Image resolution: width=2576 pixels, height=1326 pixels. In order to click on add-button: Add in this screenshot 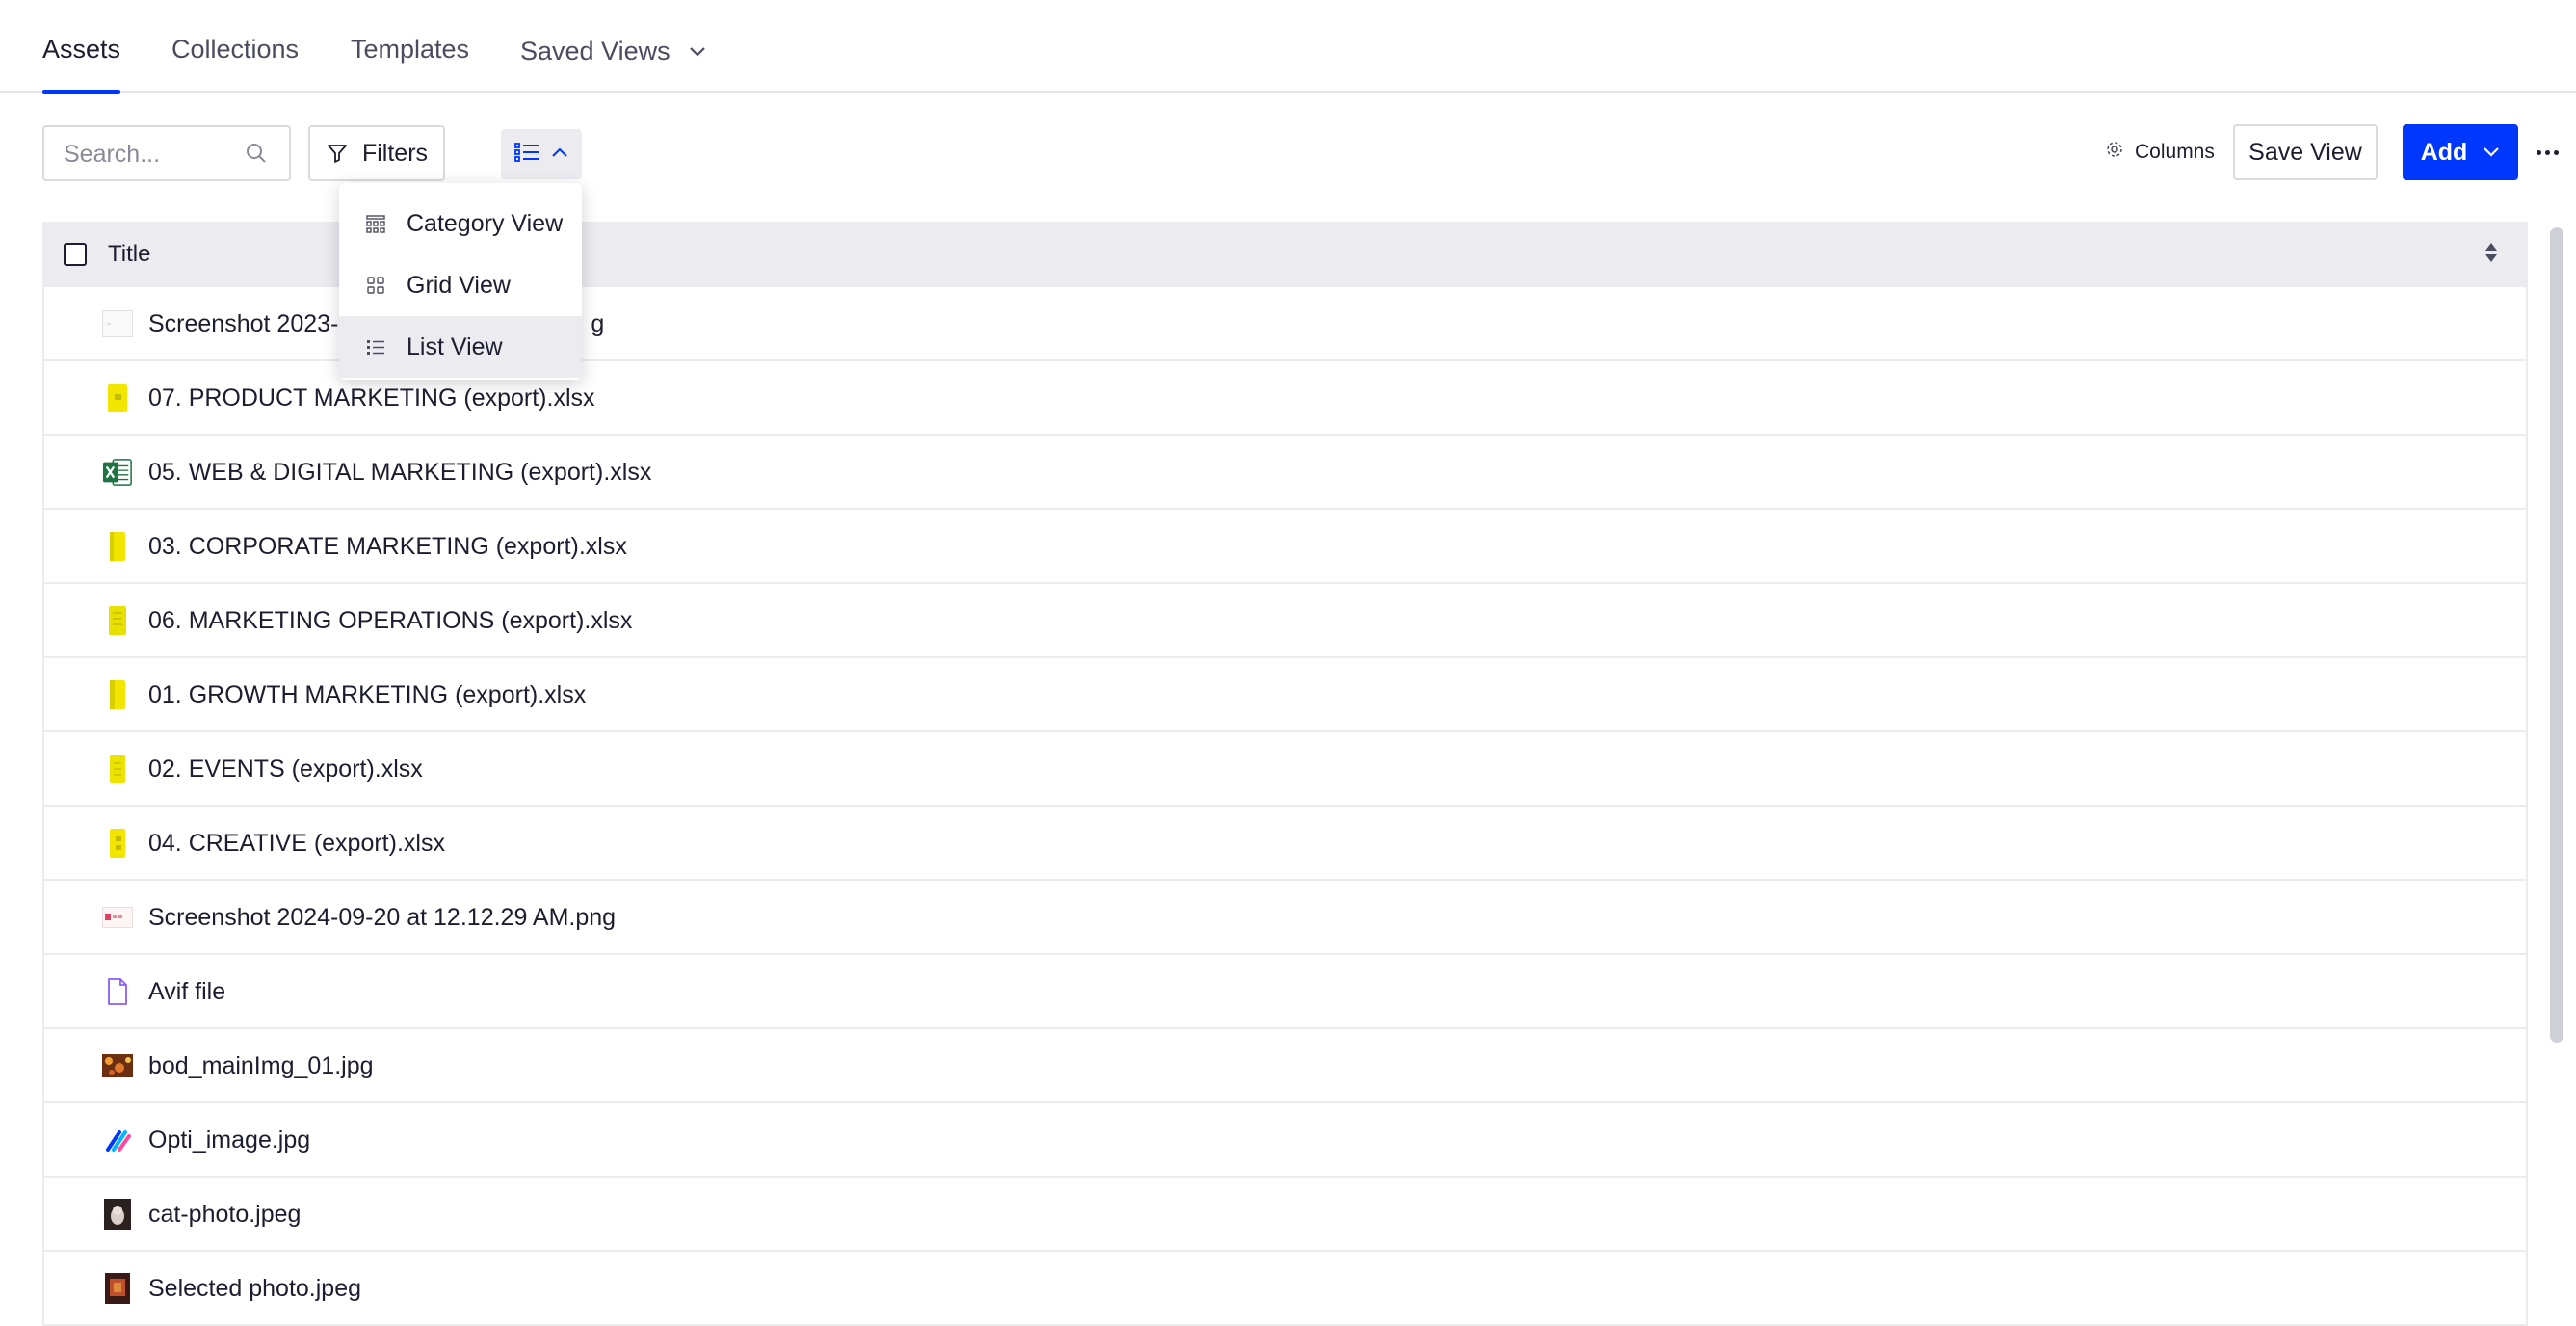, I will do `click(2460, 152)`.